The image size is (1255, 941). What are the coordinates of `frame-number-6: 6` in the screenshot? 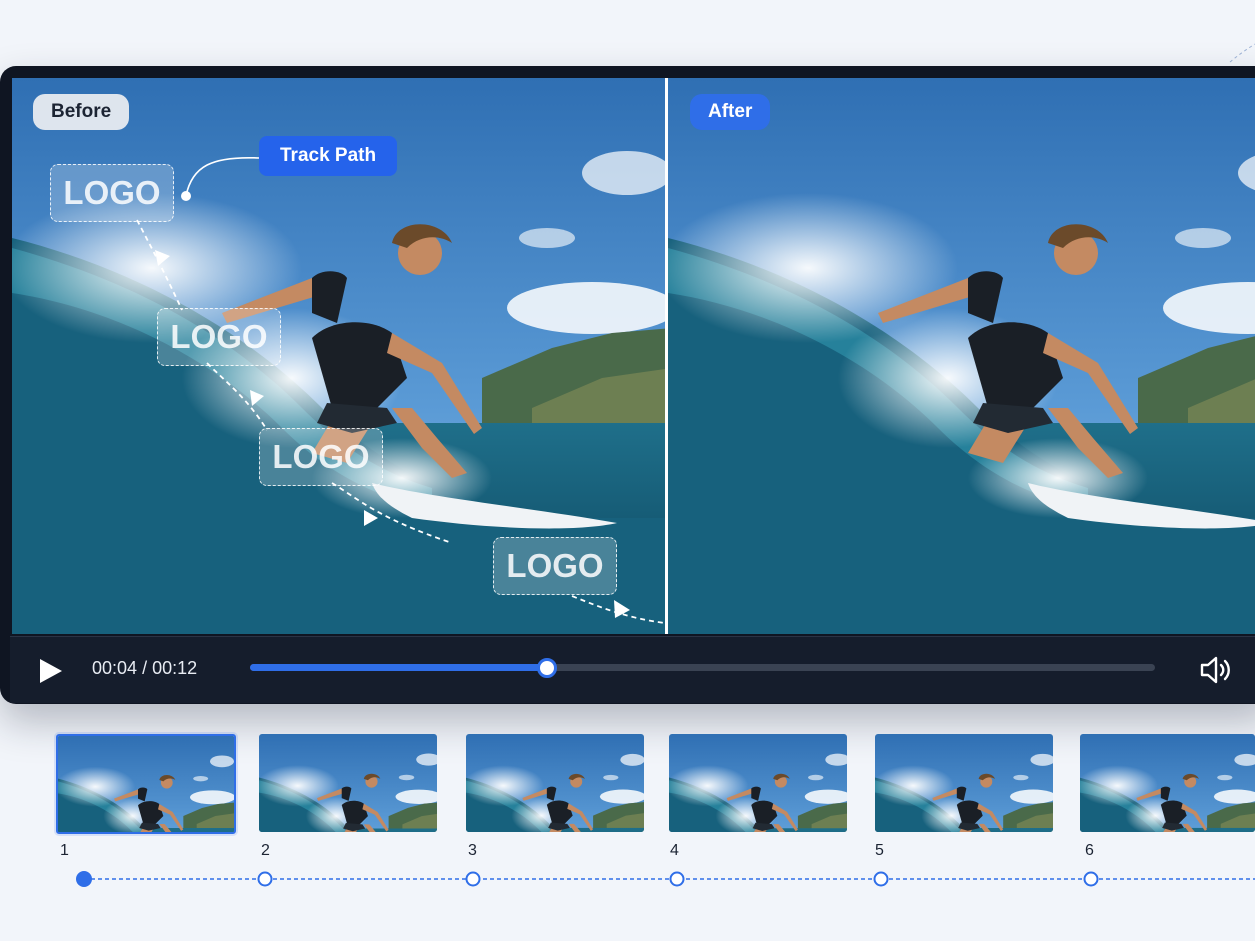 It's located at (1089, 850).